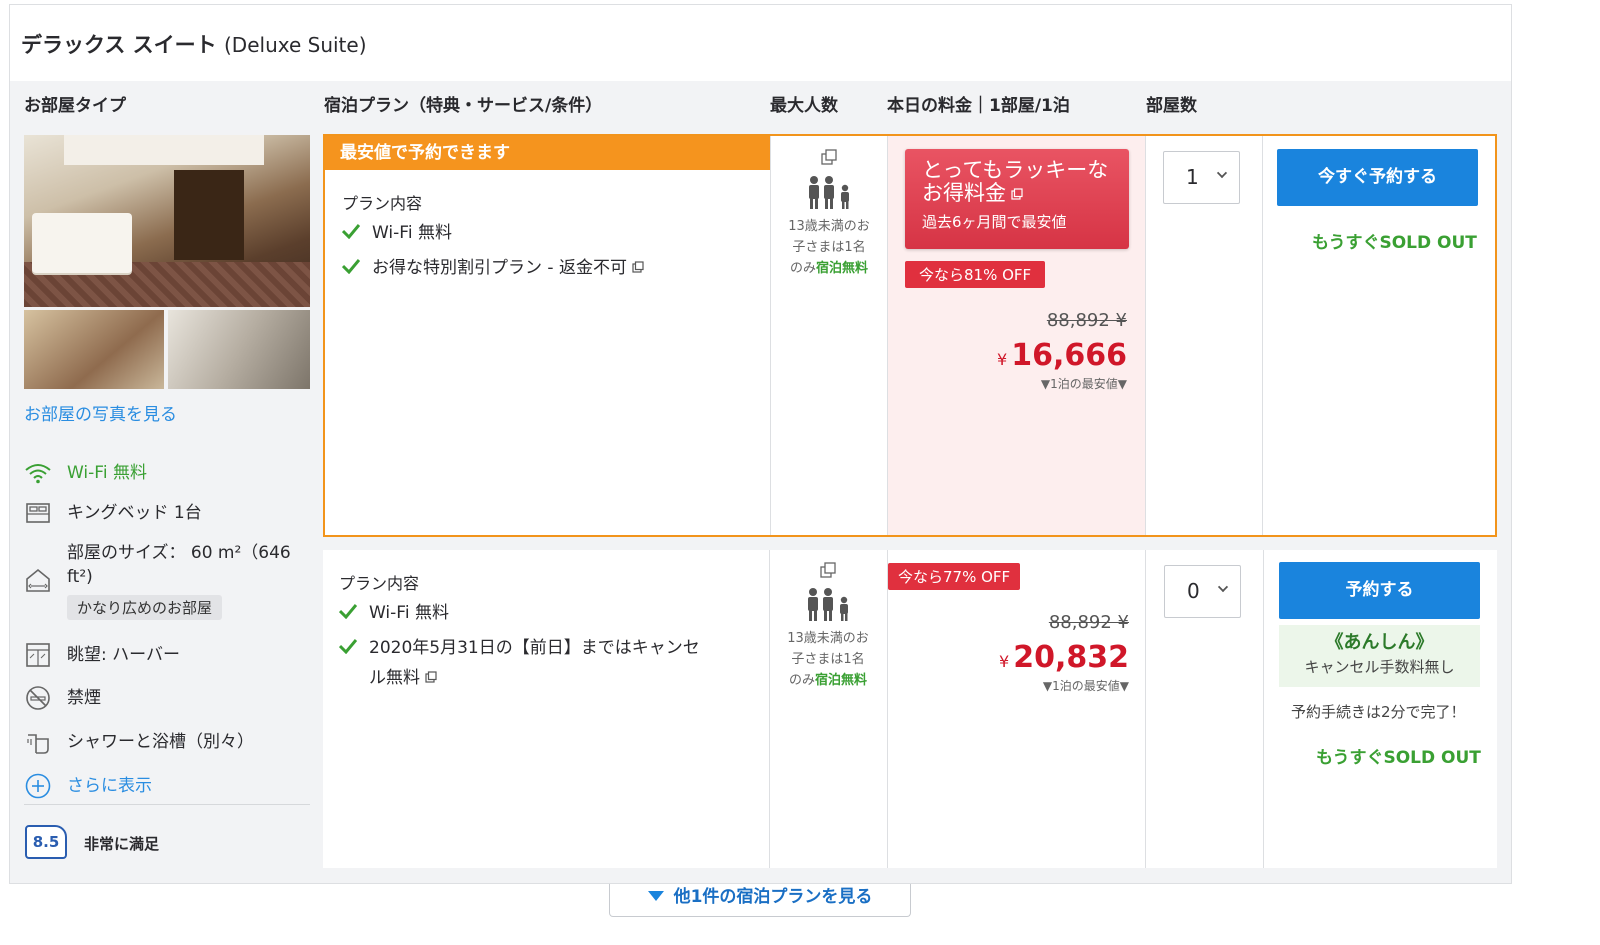 The image size is (1600, 945). I want to click on col-header-price: 本日の料金｜1部屋/1泊, so click(978, 106).